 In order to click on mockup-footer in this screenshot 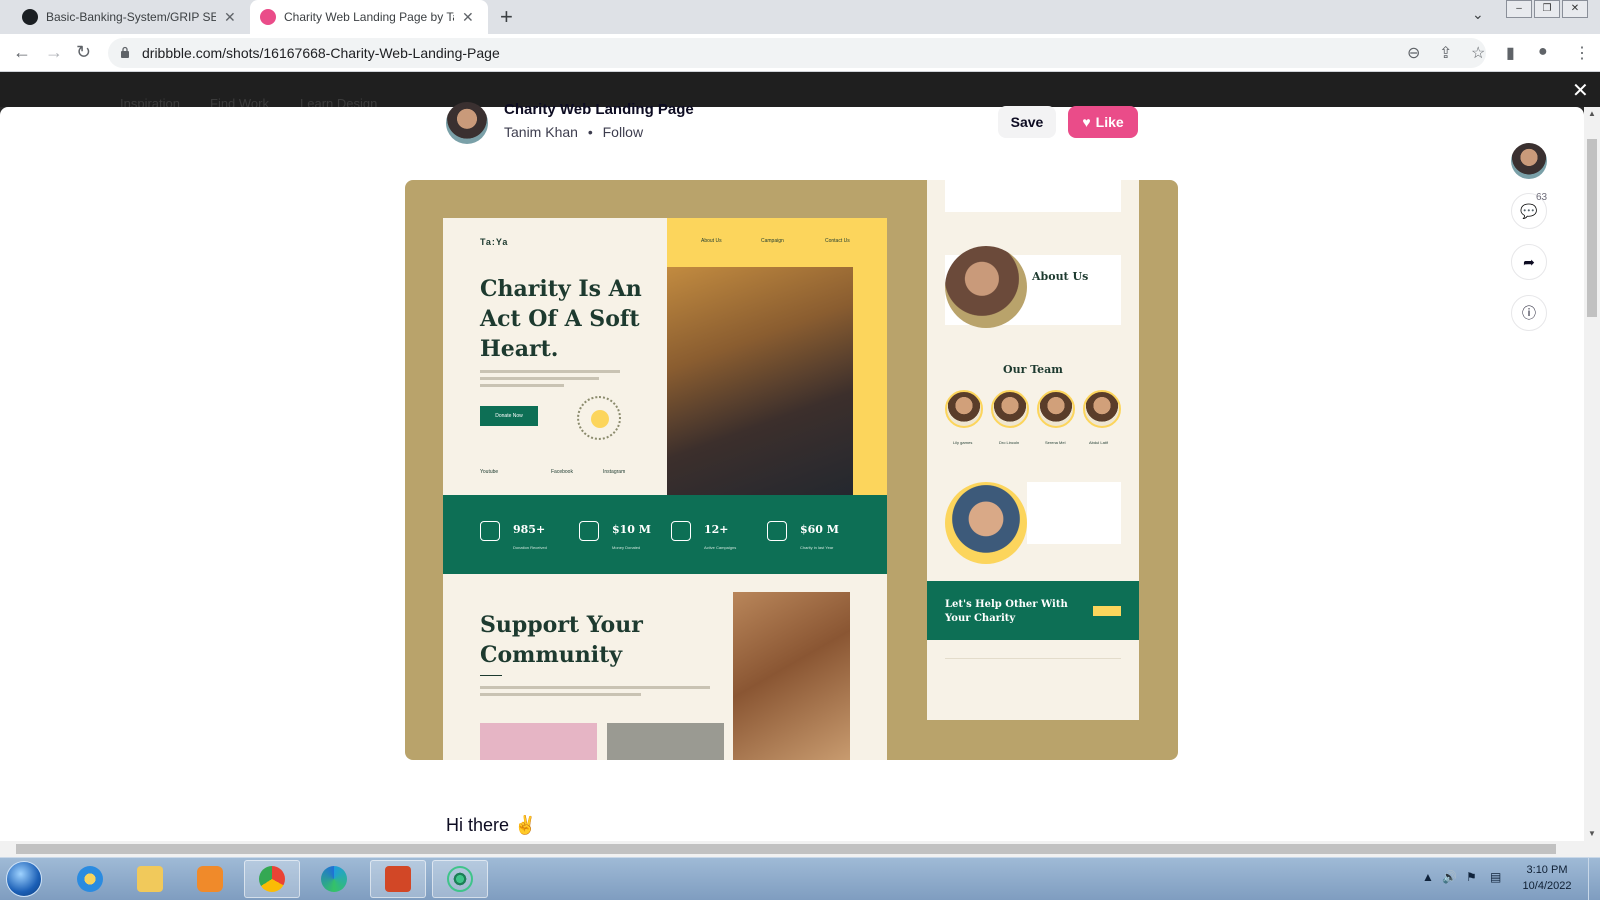, I will do `click(1033, 678)`.